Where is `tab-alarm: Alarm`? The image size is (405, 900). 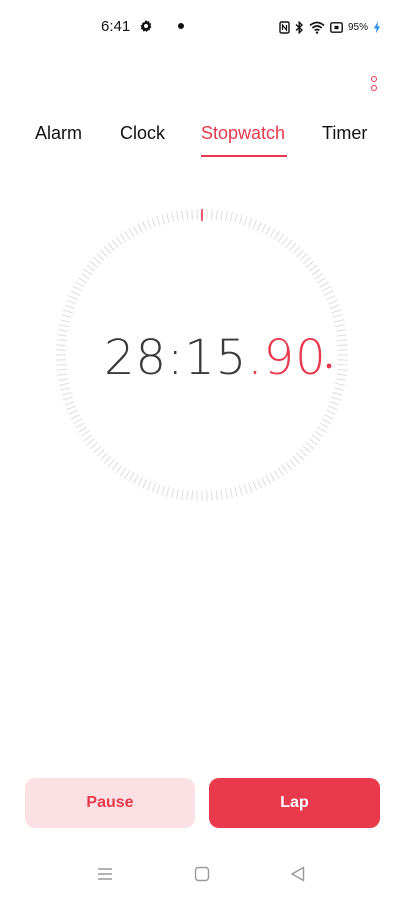 tab-alarm: Alarm is located at coordinates (58, 133).